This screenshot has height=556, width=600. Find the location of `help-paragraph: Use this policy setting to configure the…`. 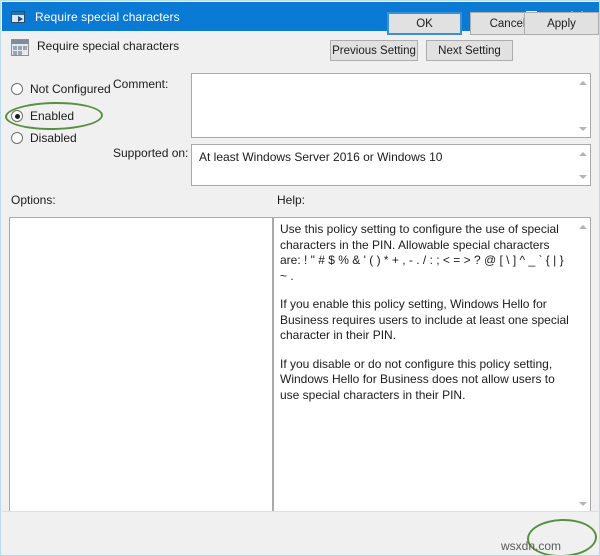

help-paragraph: Use this policy setting to configure the… is located at coordinates (422, 252).